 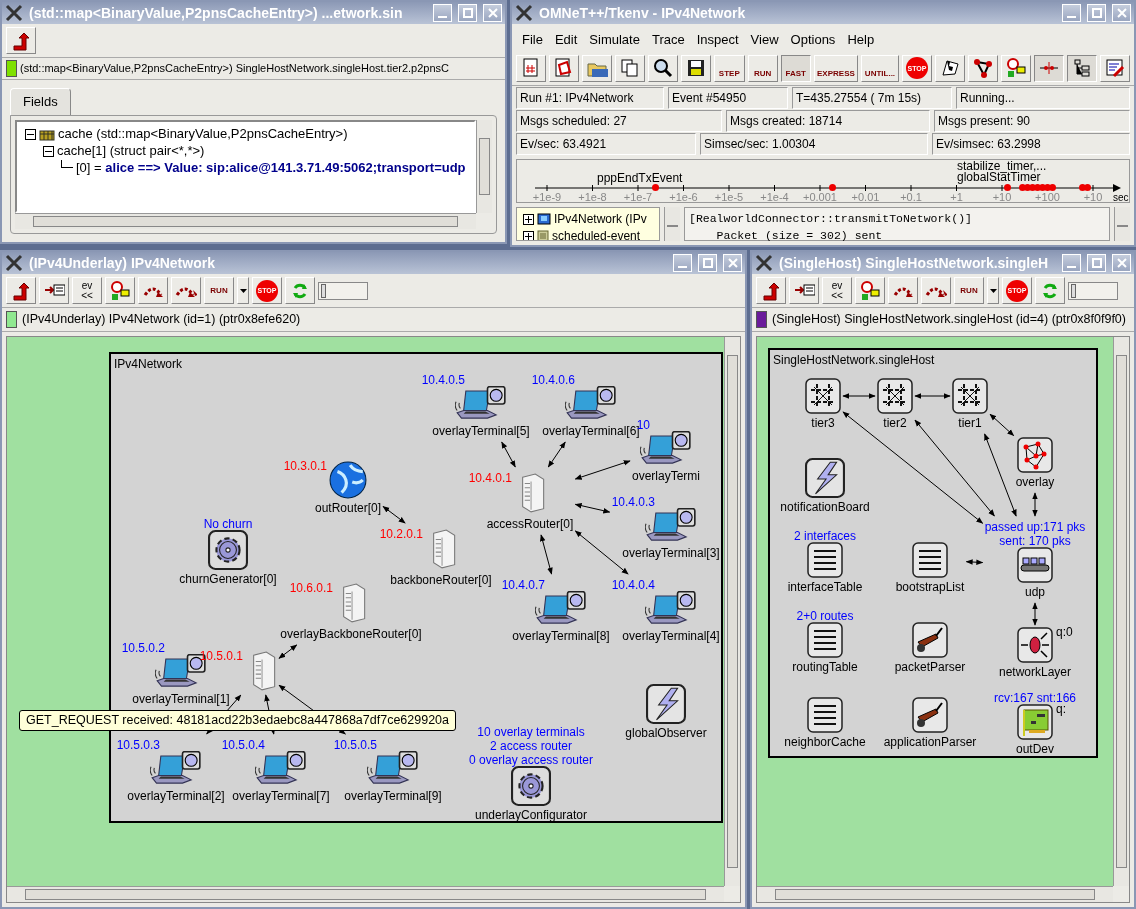 I want to click on menu-item: Trace, so click(x=668, y=40).